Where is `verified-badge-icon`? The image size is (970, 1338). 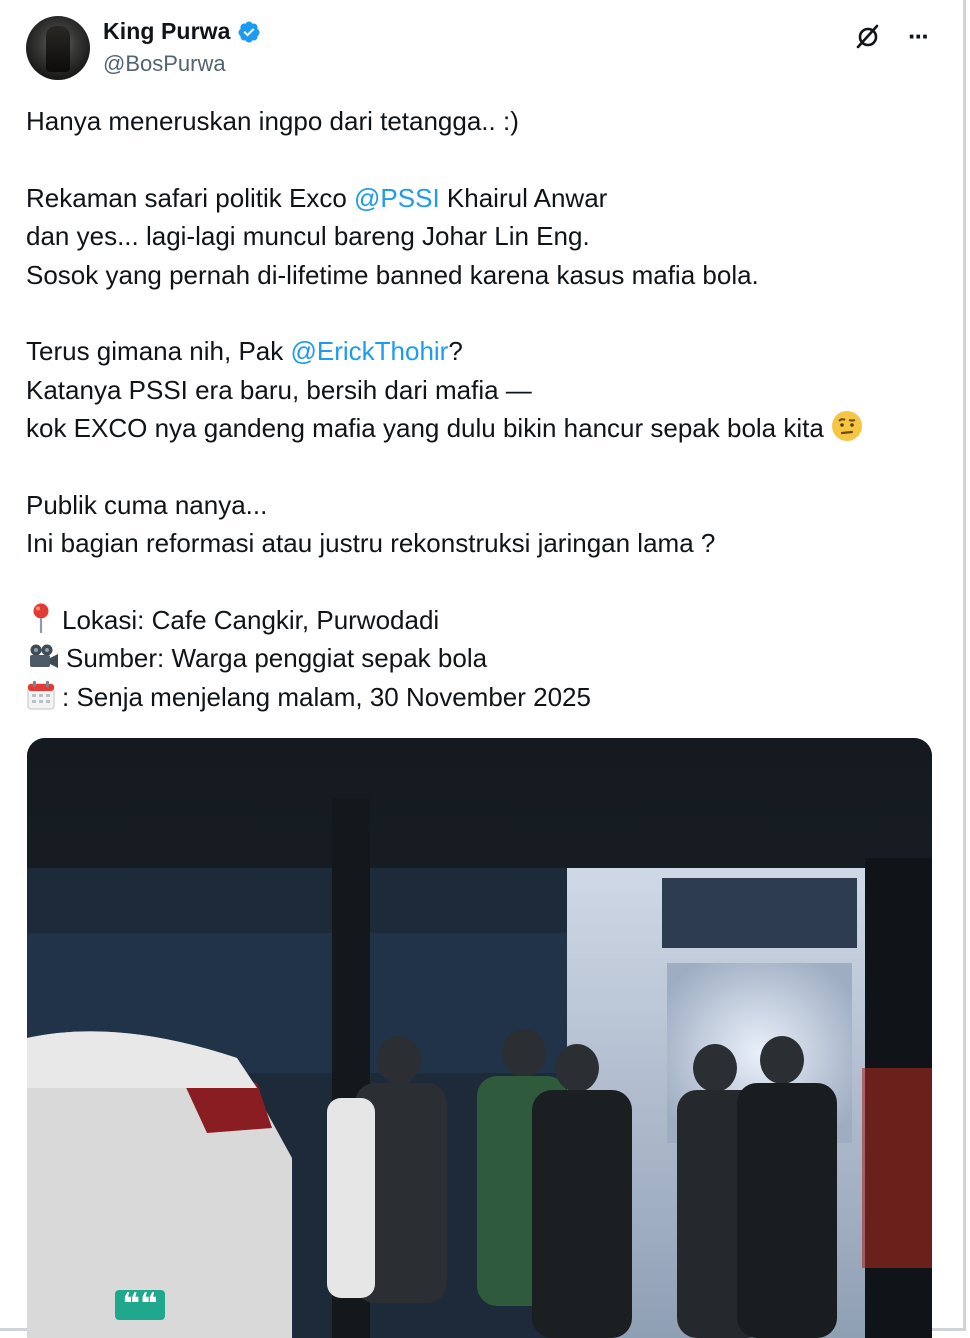 verified-badge-icon is located at coordinates (249, 31).